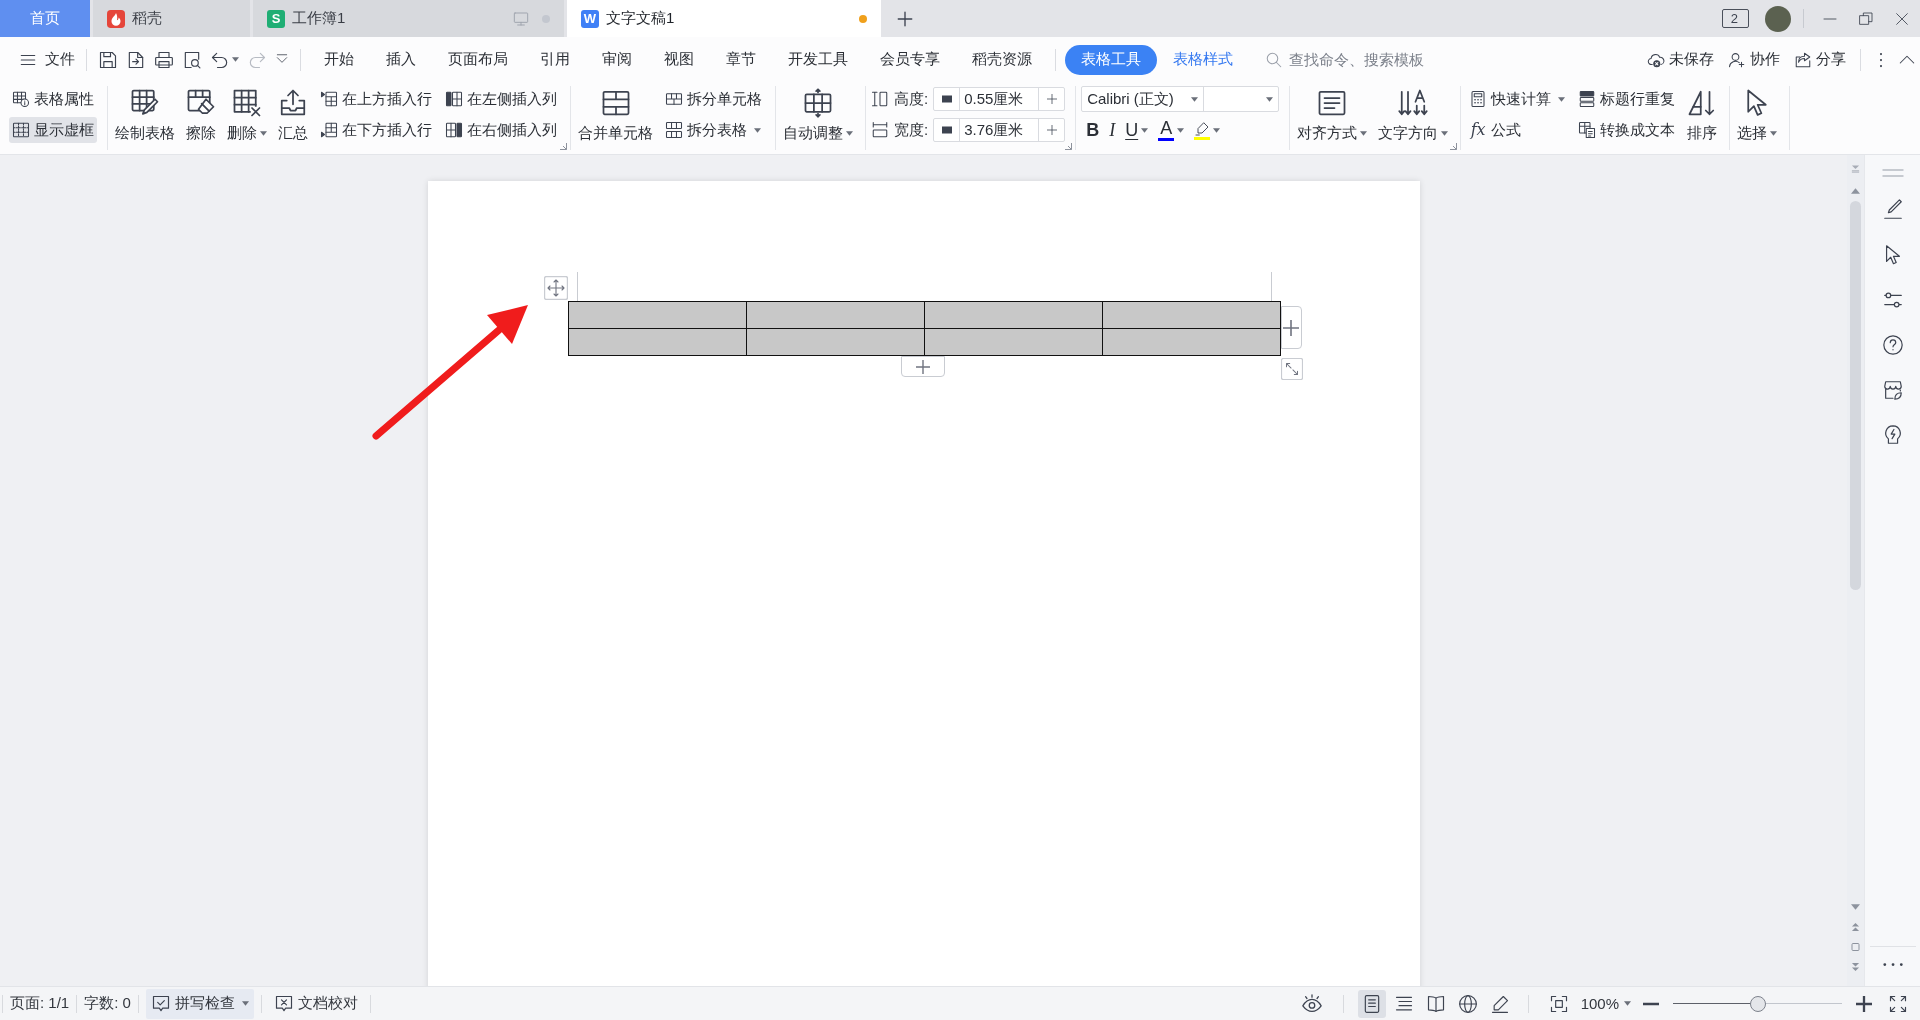 The height and width of the screenshot is (1020, 1920). I want to click on add-column-button, so click(1291, 327).